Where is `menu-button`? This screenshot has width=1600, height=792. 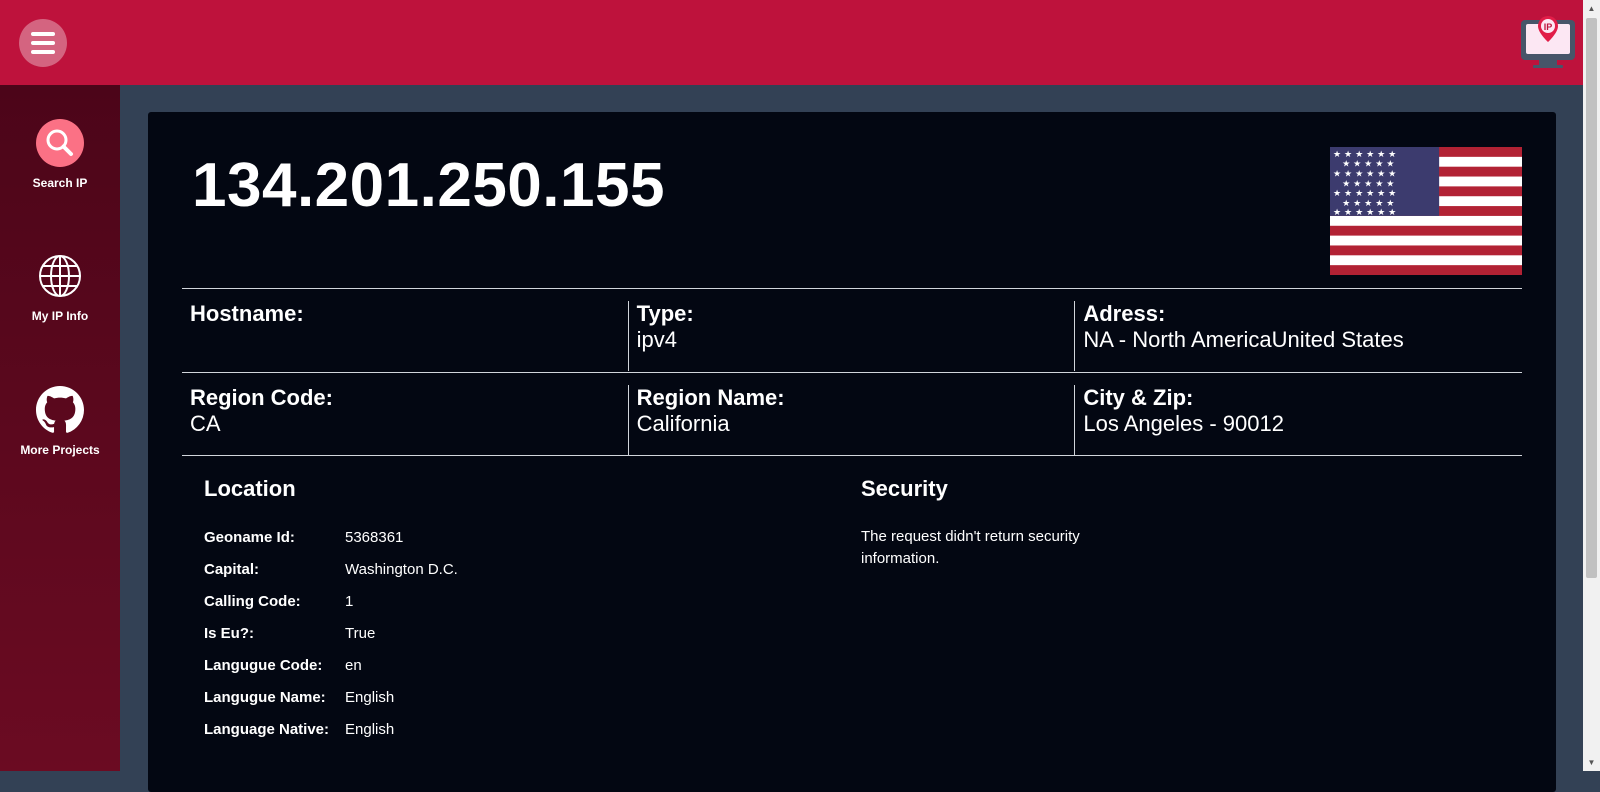 menu-button is located at coordinates (43, 43).